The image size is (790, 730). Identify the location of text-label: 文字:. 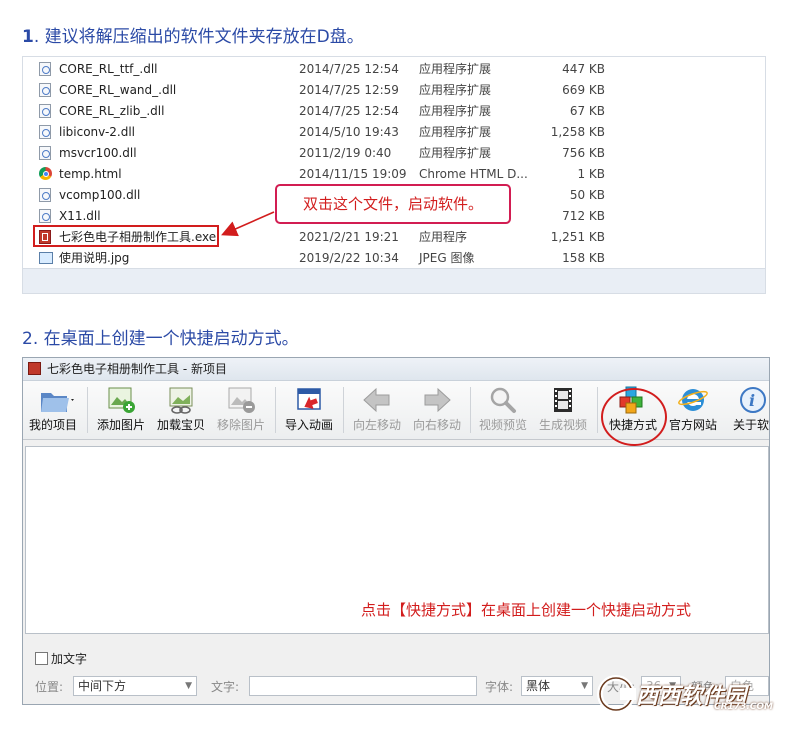
(225, 687).